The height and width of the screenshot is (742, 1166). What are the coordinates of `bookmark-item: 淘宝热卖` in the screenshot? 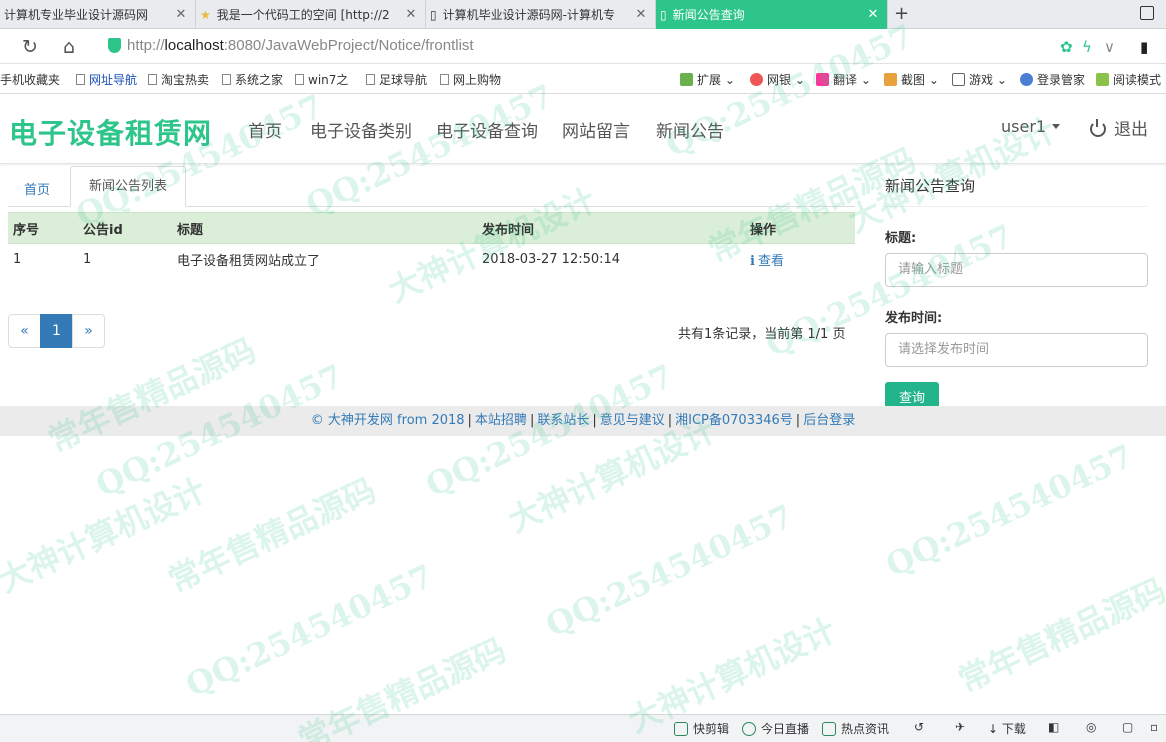 It's located at (178, 79).